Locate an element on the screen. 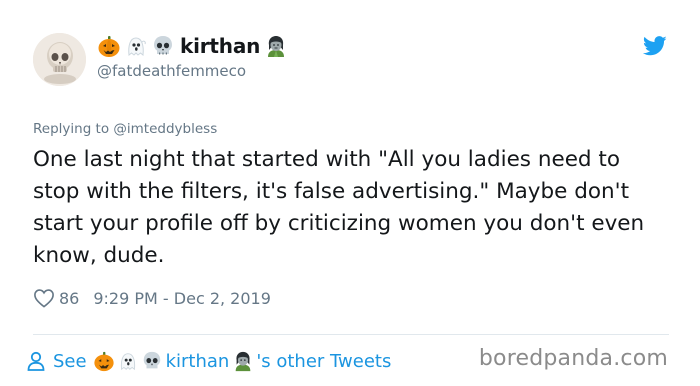  replying-to: Replying to @imteddybless is located at coordinates (125, 129).